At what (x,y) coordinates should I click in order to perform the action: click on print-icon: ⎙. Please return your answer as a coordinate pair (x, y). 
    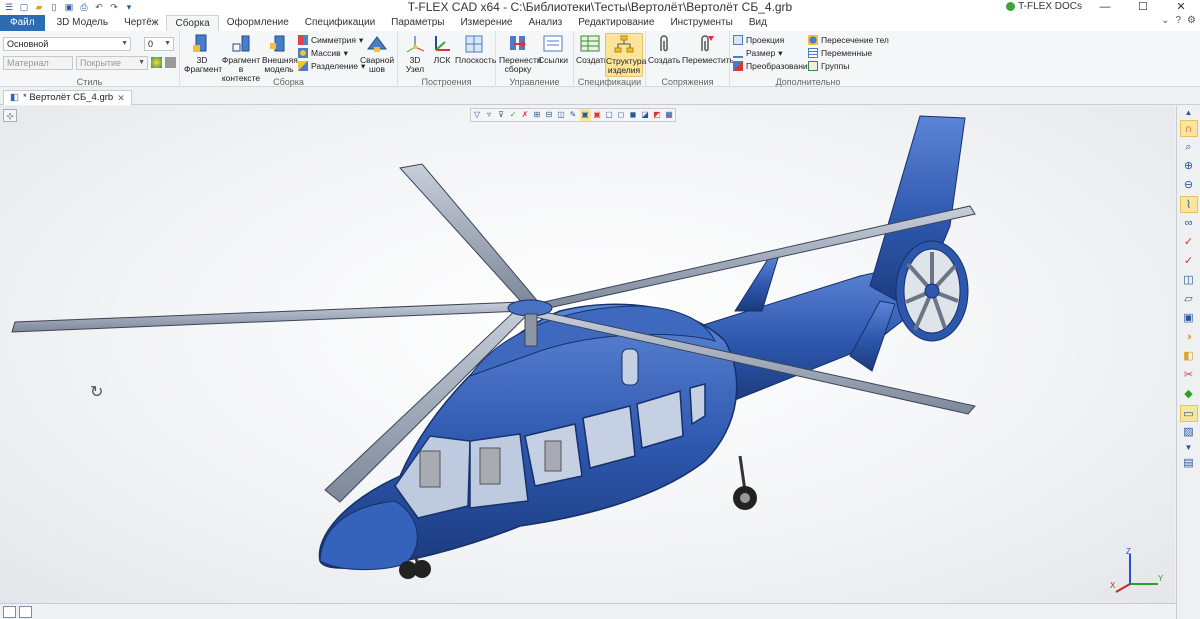
    Looking at the image, I should click on (84, 7).